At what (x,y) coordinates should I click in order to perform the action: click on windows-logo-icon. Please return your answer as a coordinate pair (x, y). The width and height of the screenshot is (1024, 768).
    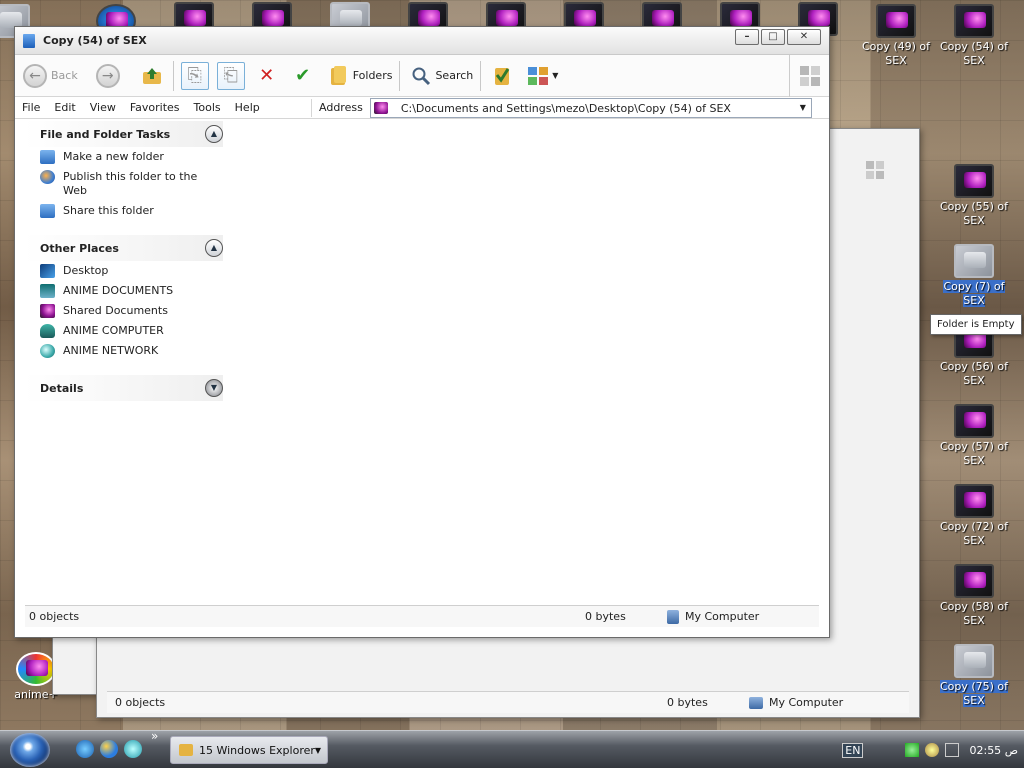
    Looking at the image, I should click on (875, 170).